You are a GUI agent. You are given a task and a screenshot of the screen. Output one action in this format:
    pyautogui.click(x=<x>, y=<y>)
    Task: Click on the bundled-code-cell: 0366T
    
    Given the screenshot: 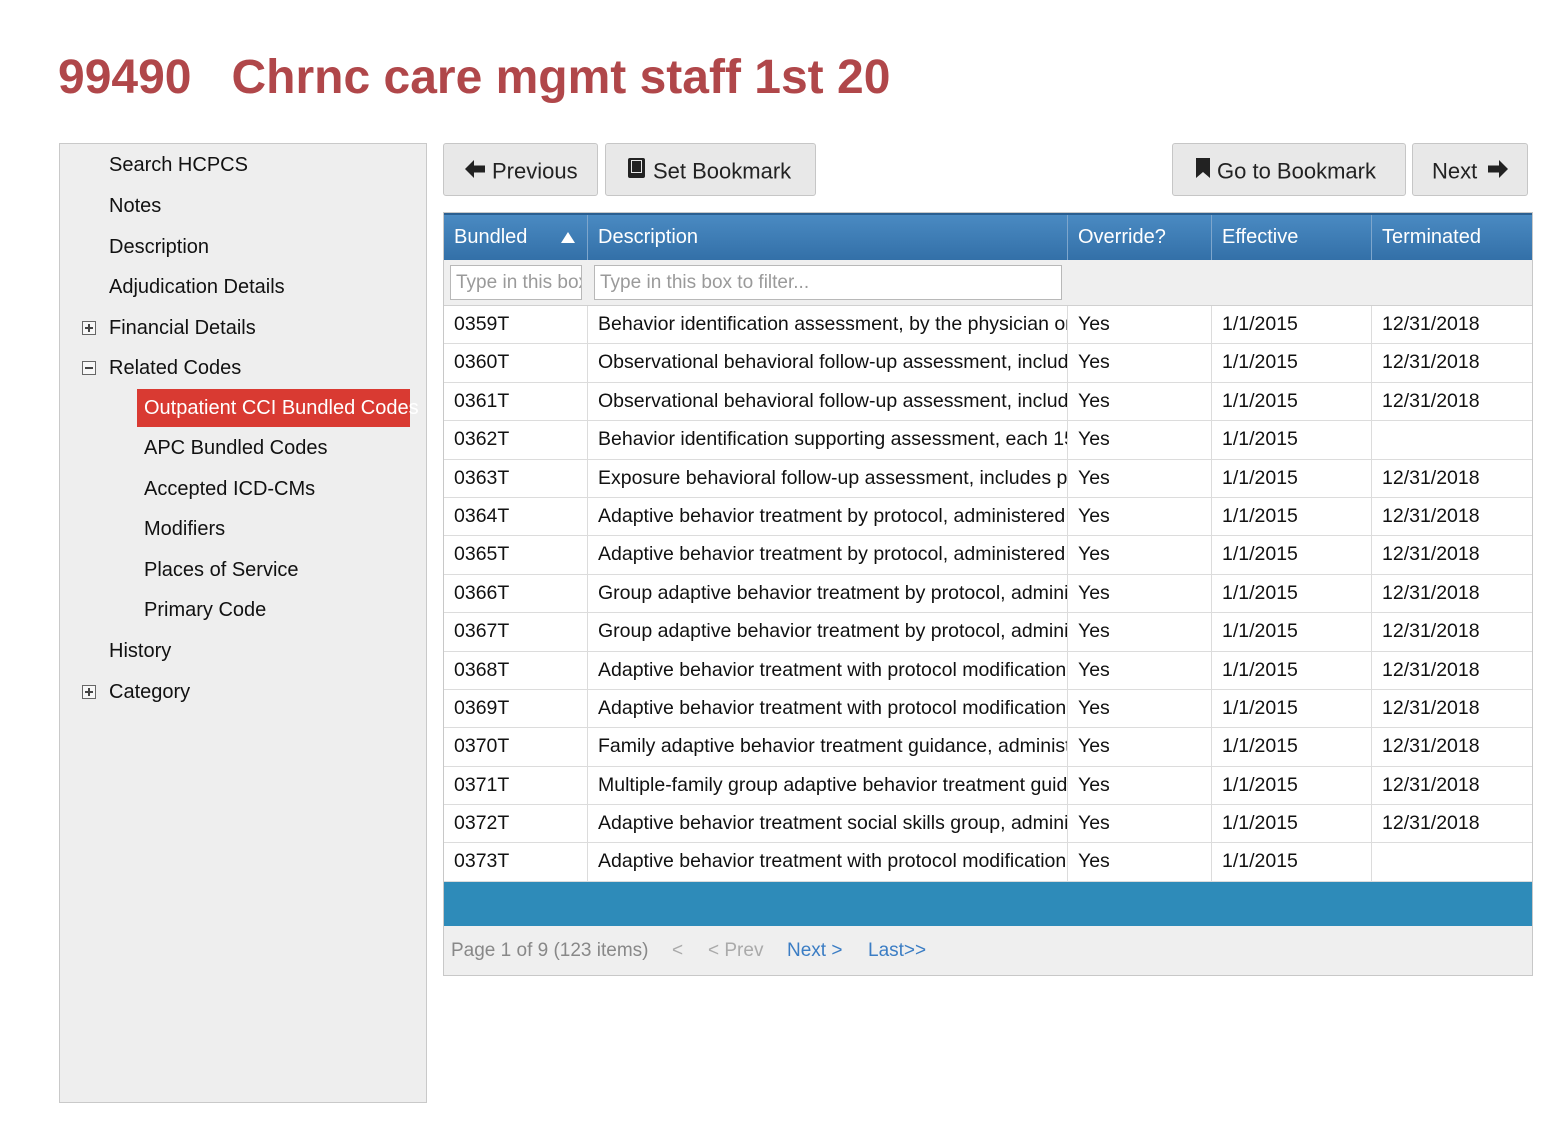 What is the action you would take?
    pyautogui.click(x=516, y=593)
    